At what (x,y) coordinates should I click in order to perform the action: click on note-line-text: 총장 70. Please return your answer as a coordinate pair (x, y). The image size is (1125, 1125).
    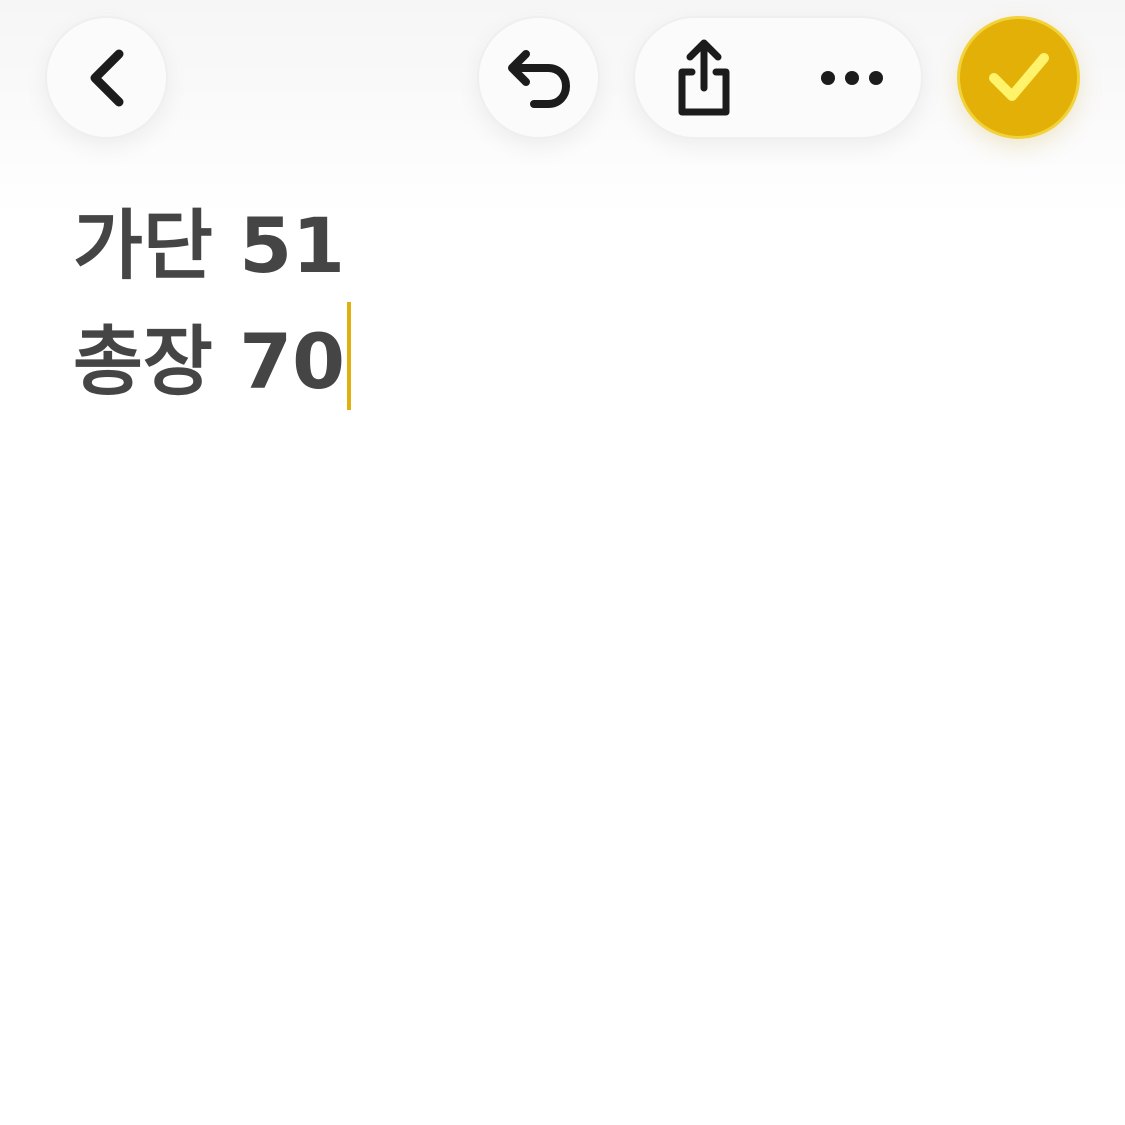
    Looking at the image, I should click on (209, 361).